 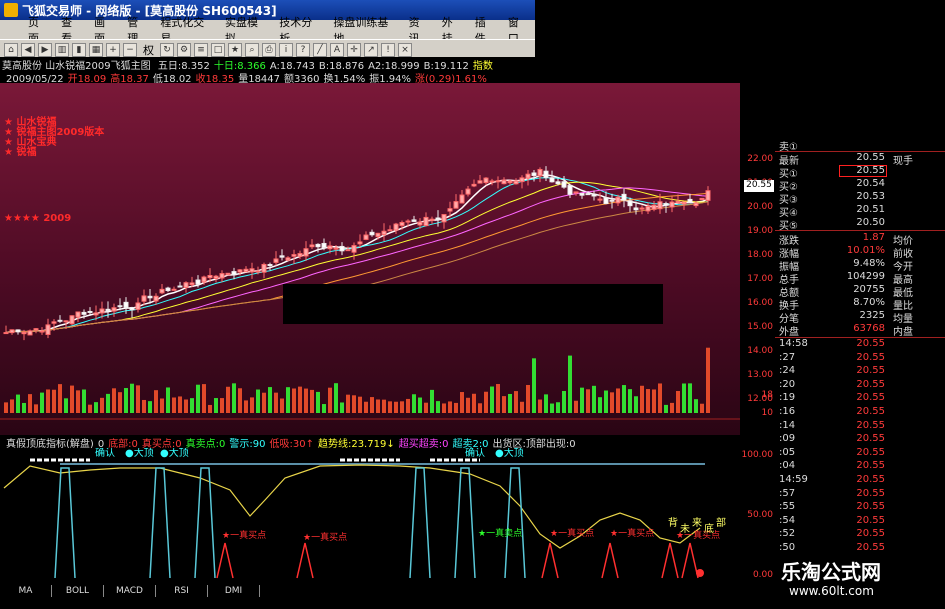 I want to click on refresh-icon: ↻, so click(x=167, y=49).